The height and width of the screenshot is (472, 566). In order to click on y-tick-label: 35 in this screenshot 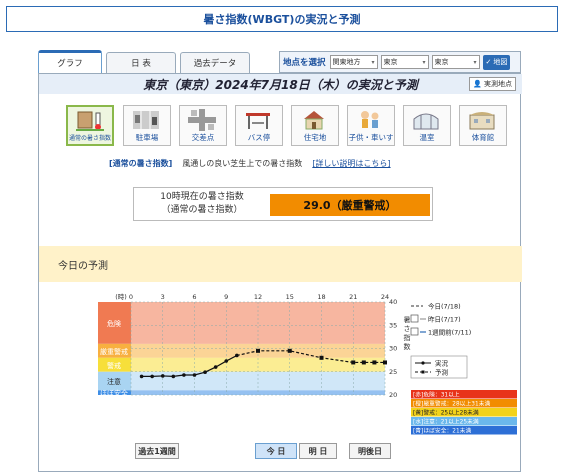, I will do `click(393, 325)`.